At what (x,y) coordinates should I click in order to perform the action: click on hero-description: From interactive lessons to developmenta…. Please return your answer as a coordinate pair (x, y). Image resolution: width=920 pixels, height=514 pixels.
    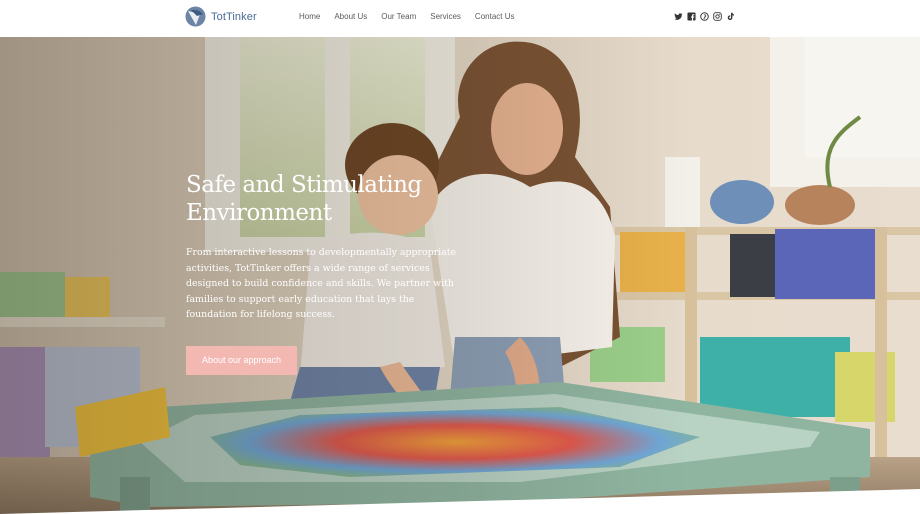
    Looking at the image, I should click on (321, 283).